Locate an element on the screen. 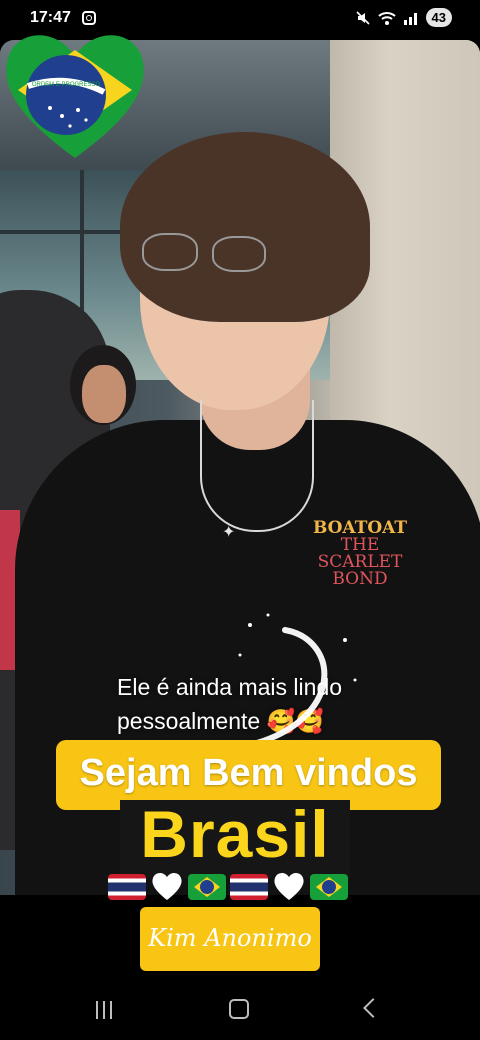  signature-badge: Kim Anonimo is located at coordinates (230, 939).